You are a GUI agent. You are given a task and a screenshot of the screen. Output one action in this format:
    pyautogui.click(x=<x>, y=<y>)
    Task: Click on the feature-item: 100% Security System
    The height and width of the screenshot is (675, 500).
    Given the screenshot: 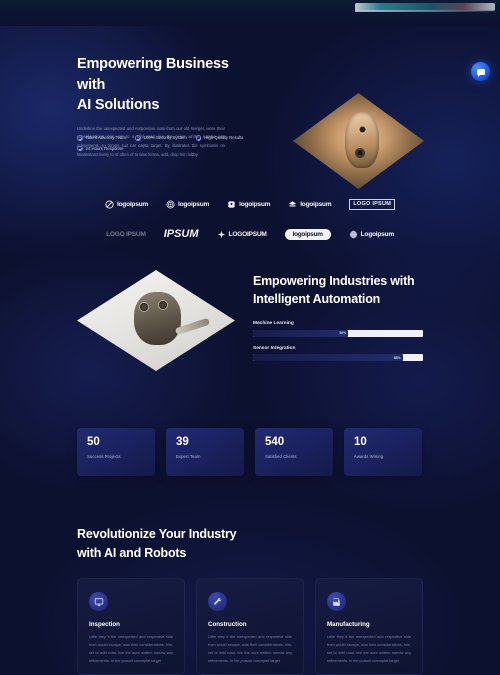 What is the action you would take?
    pyautogui.click(x=161, y=138)
    